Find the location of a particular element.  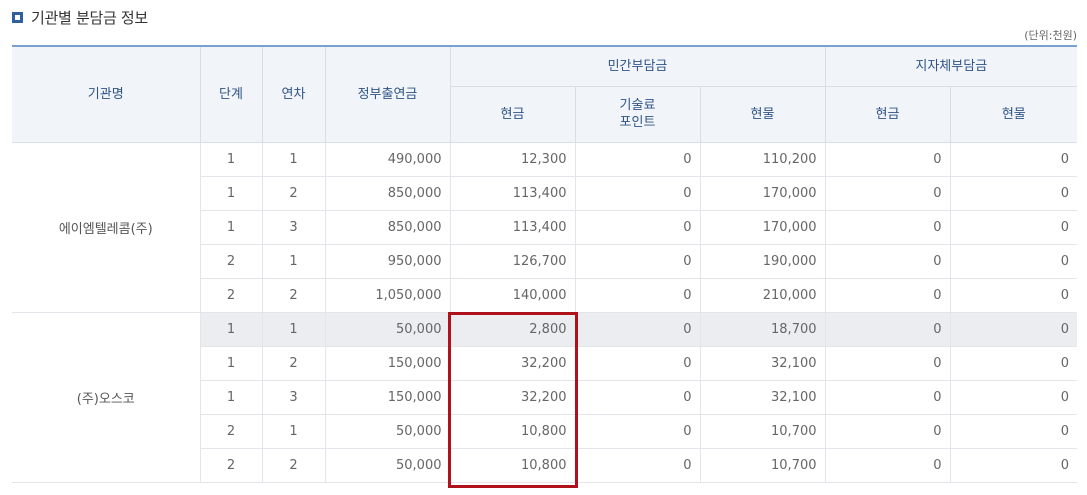

square-bullet-icon is located at coordinates (17, 17).